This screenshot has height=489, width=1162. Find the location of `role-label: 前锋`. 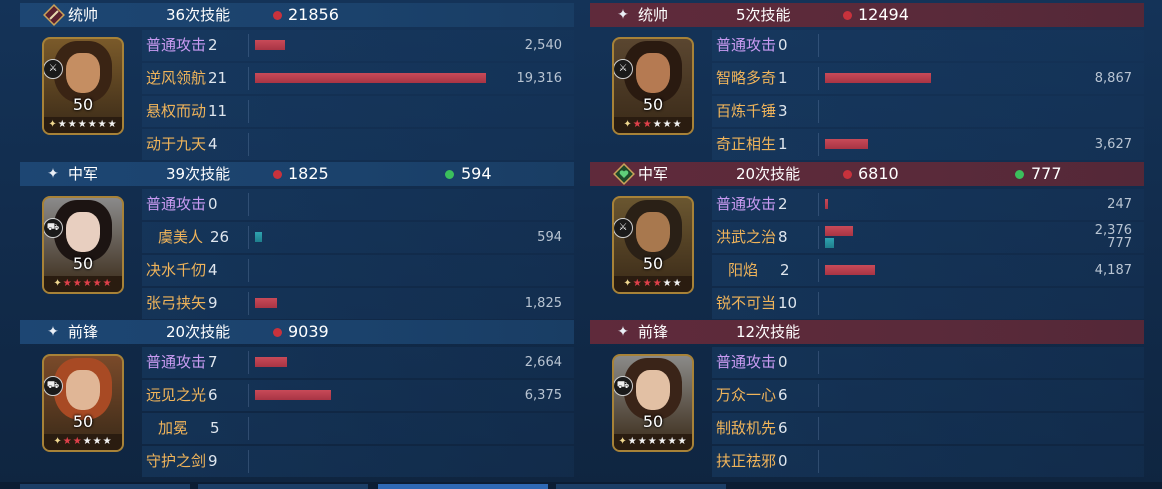

role-label: 前锋 is located at coordinates (653, 332).